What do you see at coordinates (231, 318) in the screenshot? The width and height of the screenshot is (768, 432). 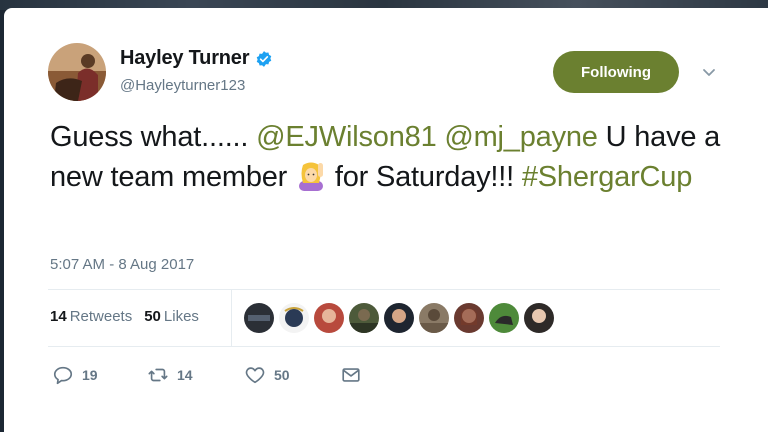 I see `stats-separator` at bounding box center [231, 318].